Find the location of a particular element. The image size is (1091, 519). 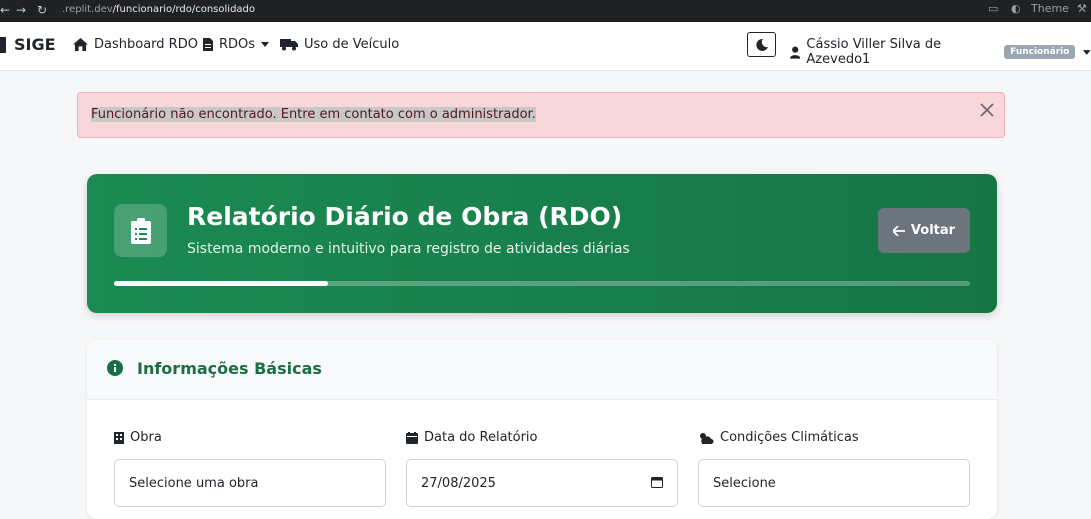

info-circle-icon is located at coordinates (115, 368).